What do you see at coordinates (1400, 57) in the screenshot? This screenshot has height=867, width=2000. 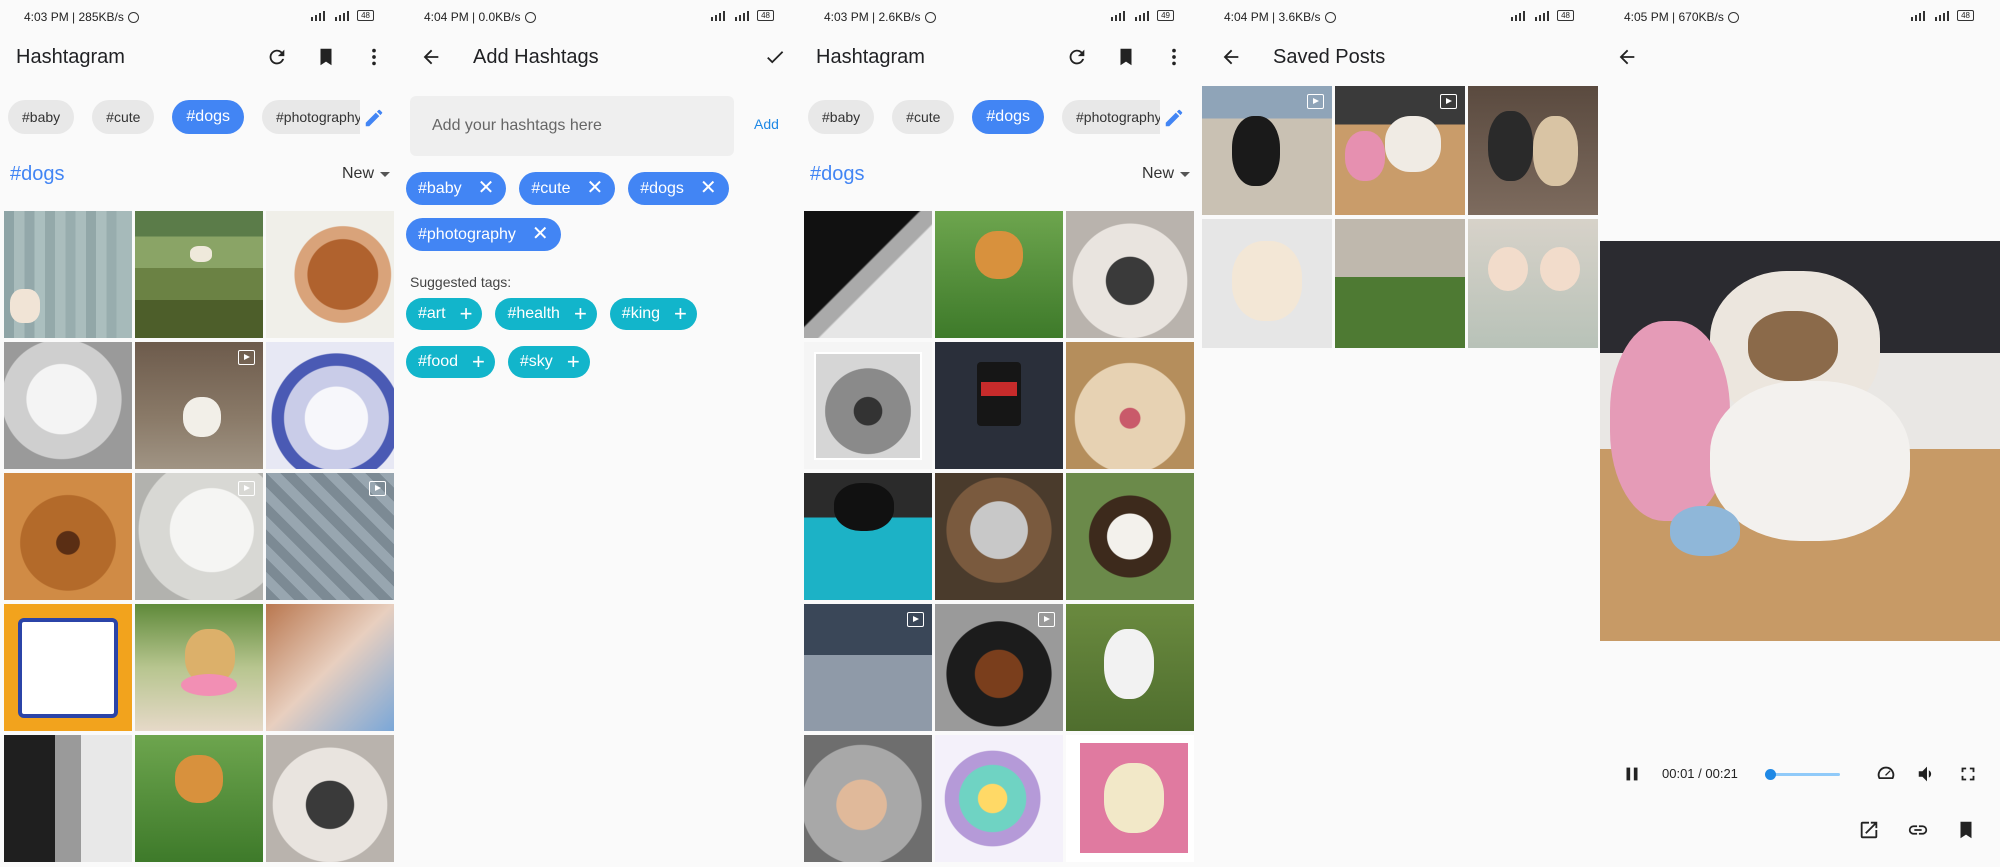 I see `app-bar: Saved Posts` at bounding box center [1400, 57].